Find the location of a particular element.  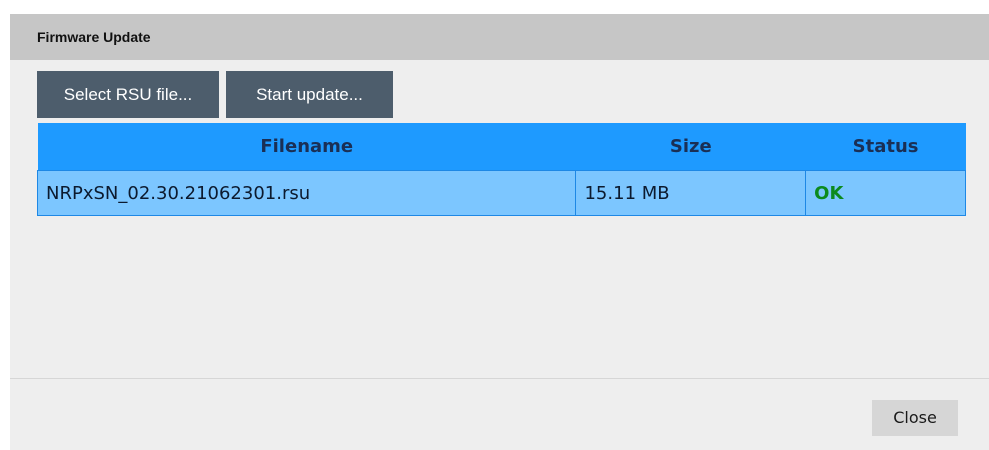

table-header-row: Filename Size Status is located at coordinates (501, 147).